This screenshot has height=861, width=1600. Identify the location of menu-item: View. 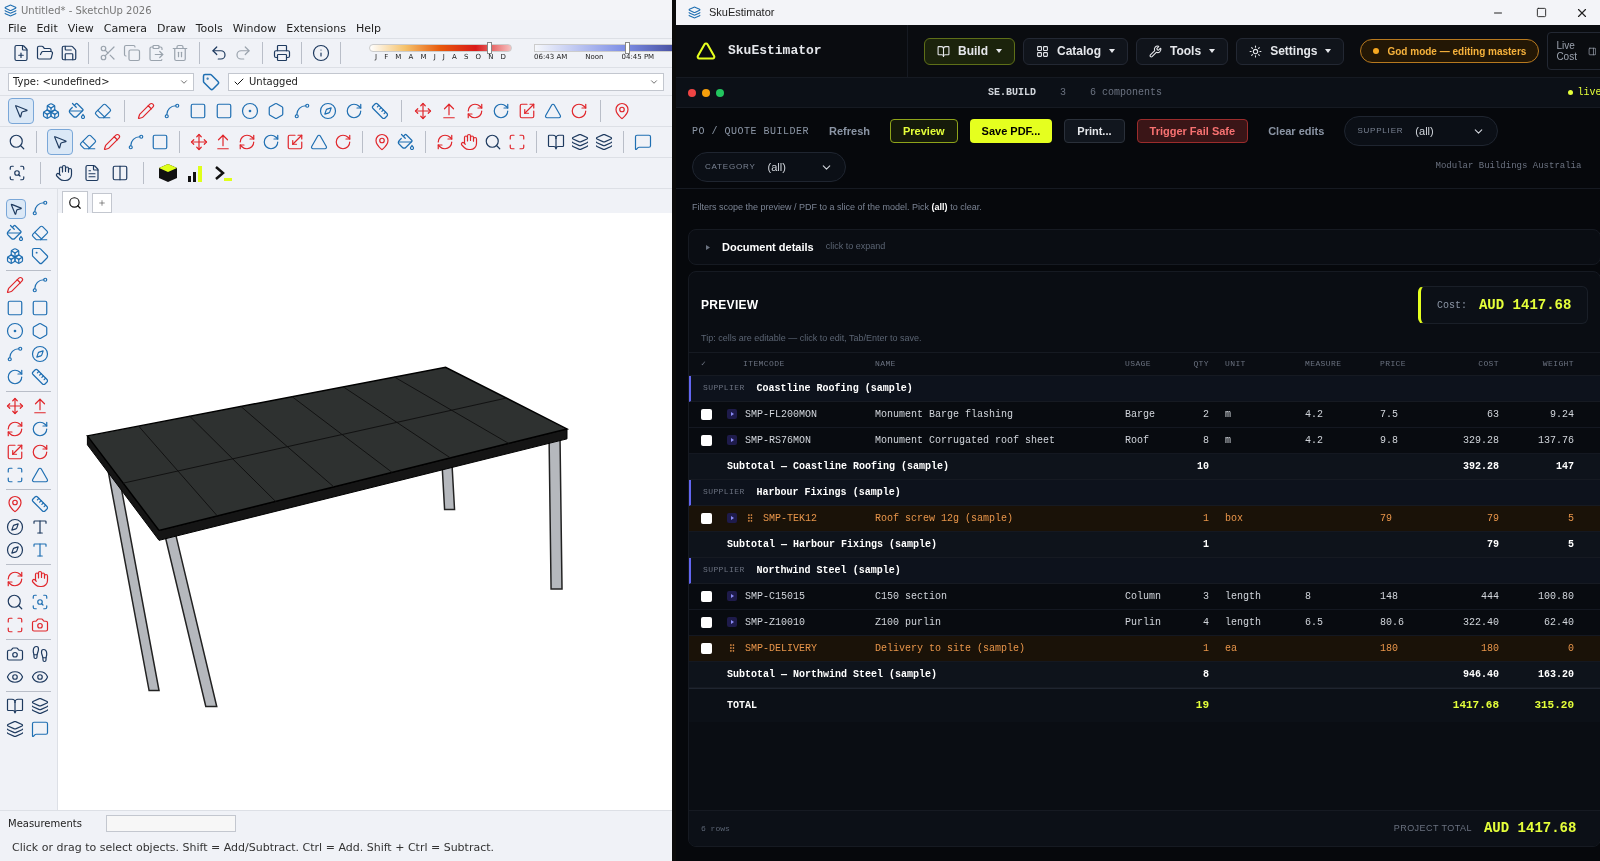
(80, 29).